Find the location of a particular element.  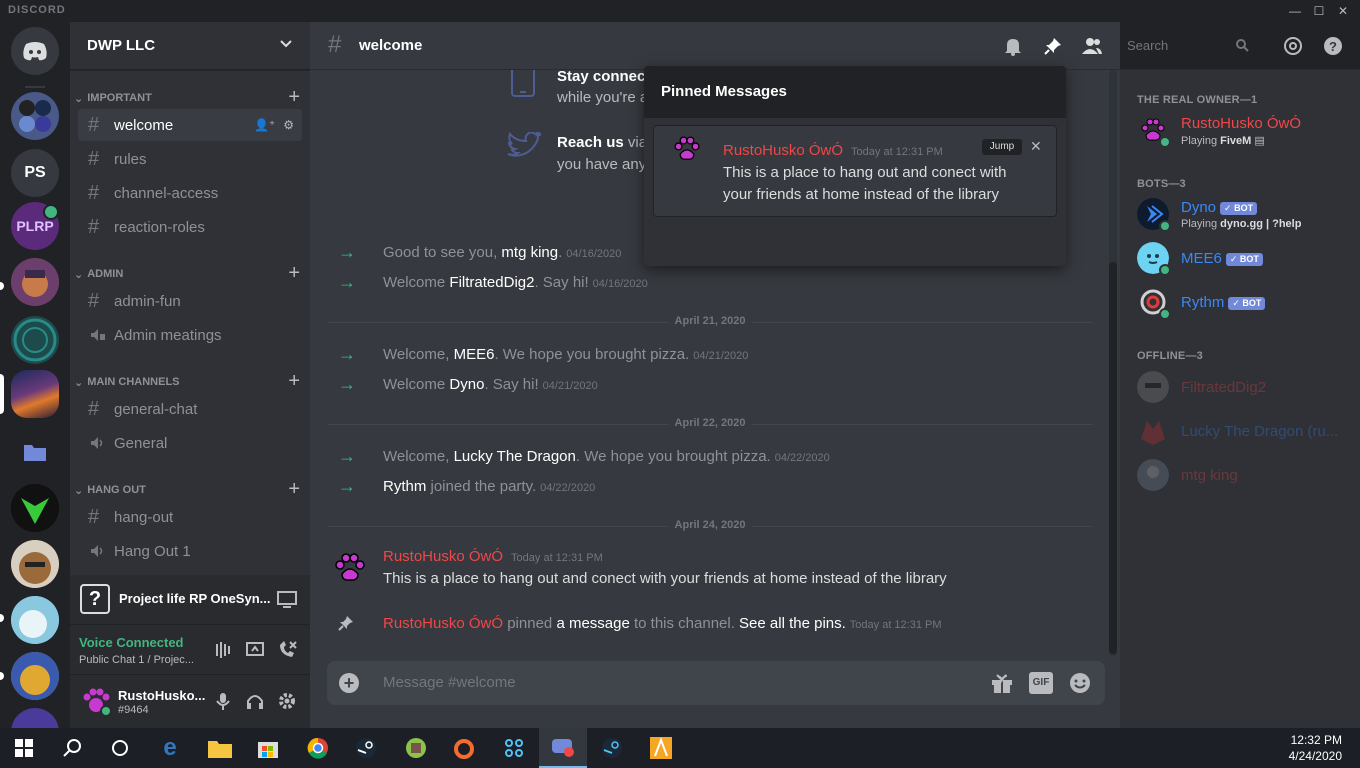

message-composer: + Message #welcome GIF is located at coordinates (716, 683).